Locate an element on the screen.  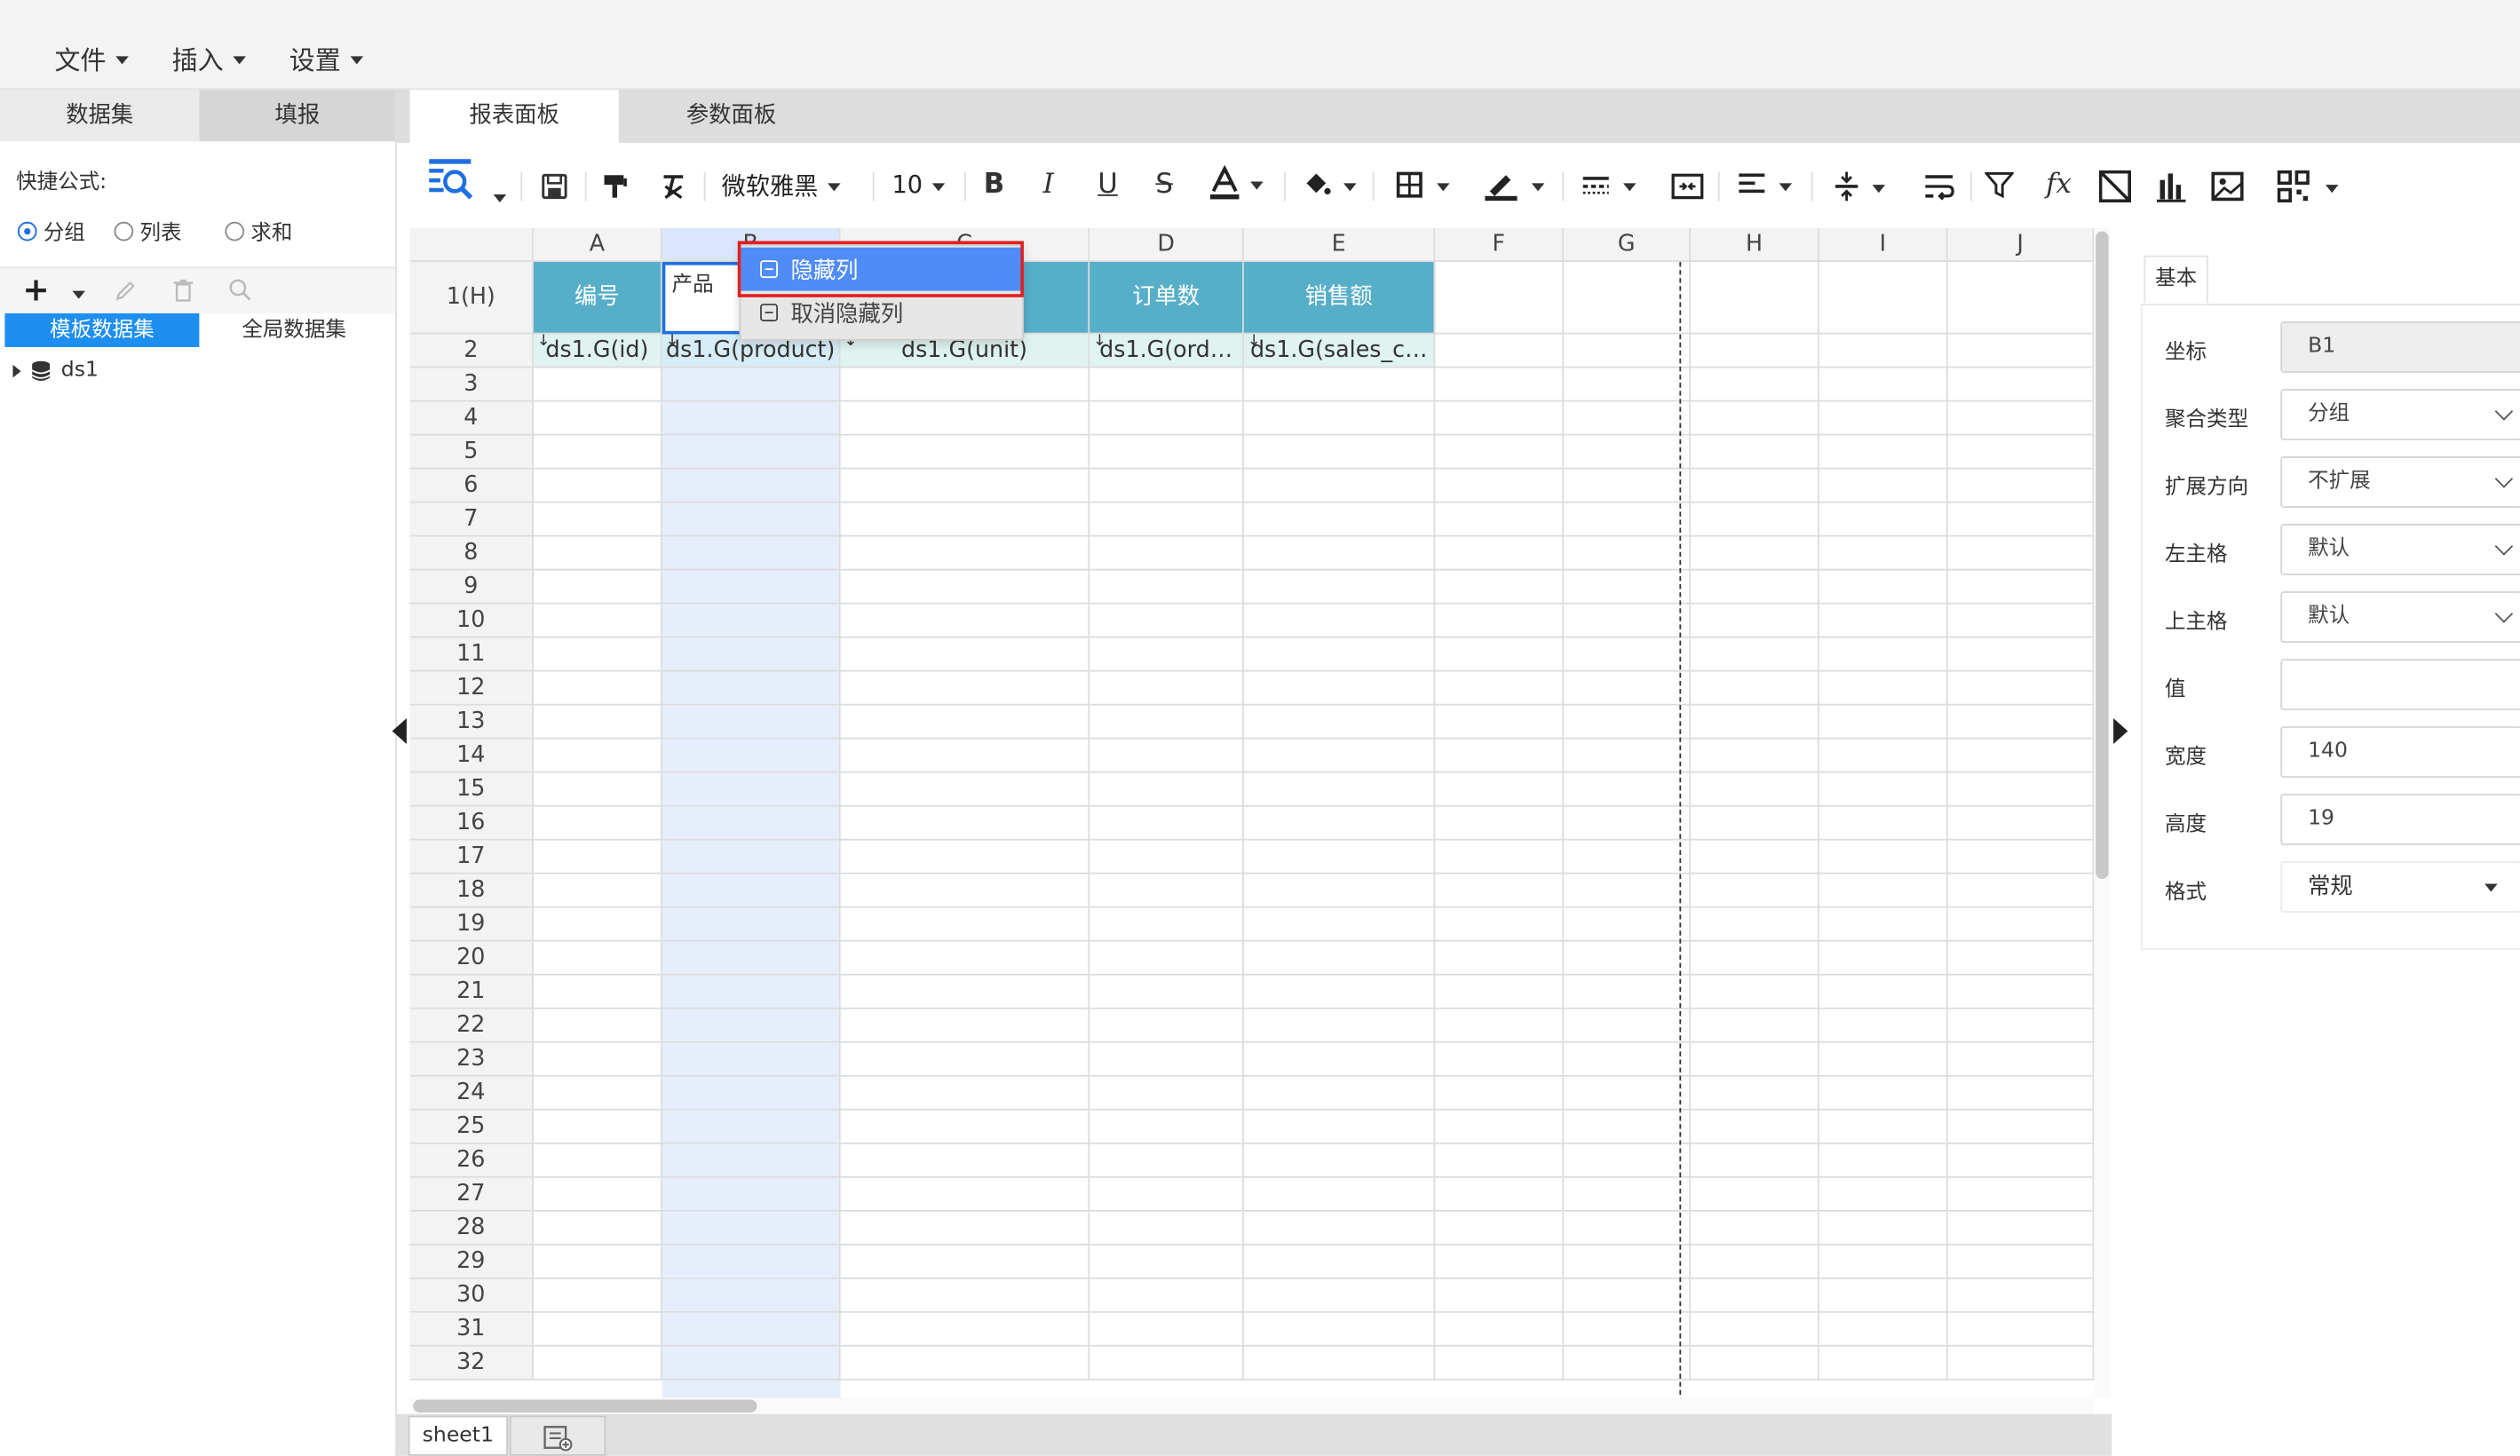
chart-icon is located at coordinates (2171, 186).